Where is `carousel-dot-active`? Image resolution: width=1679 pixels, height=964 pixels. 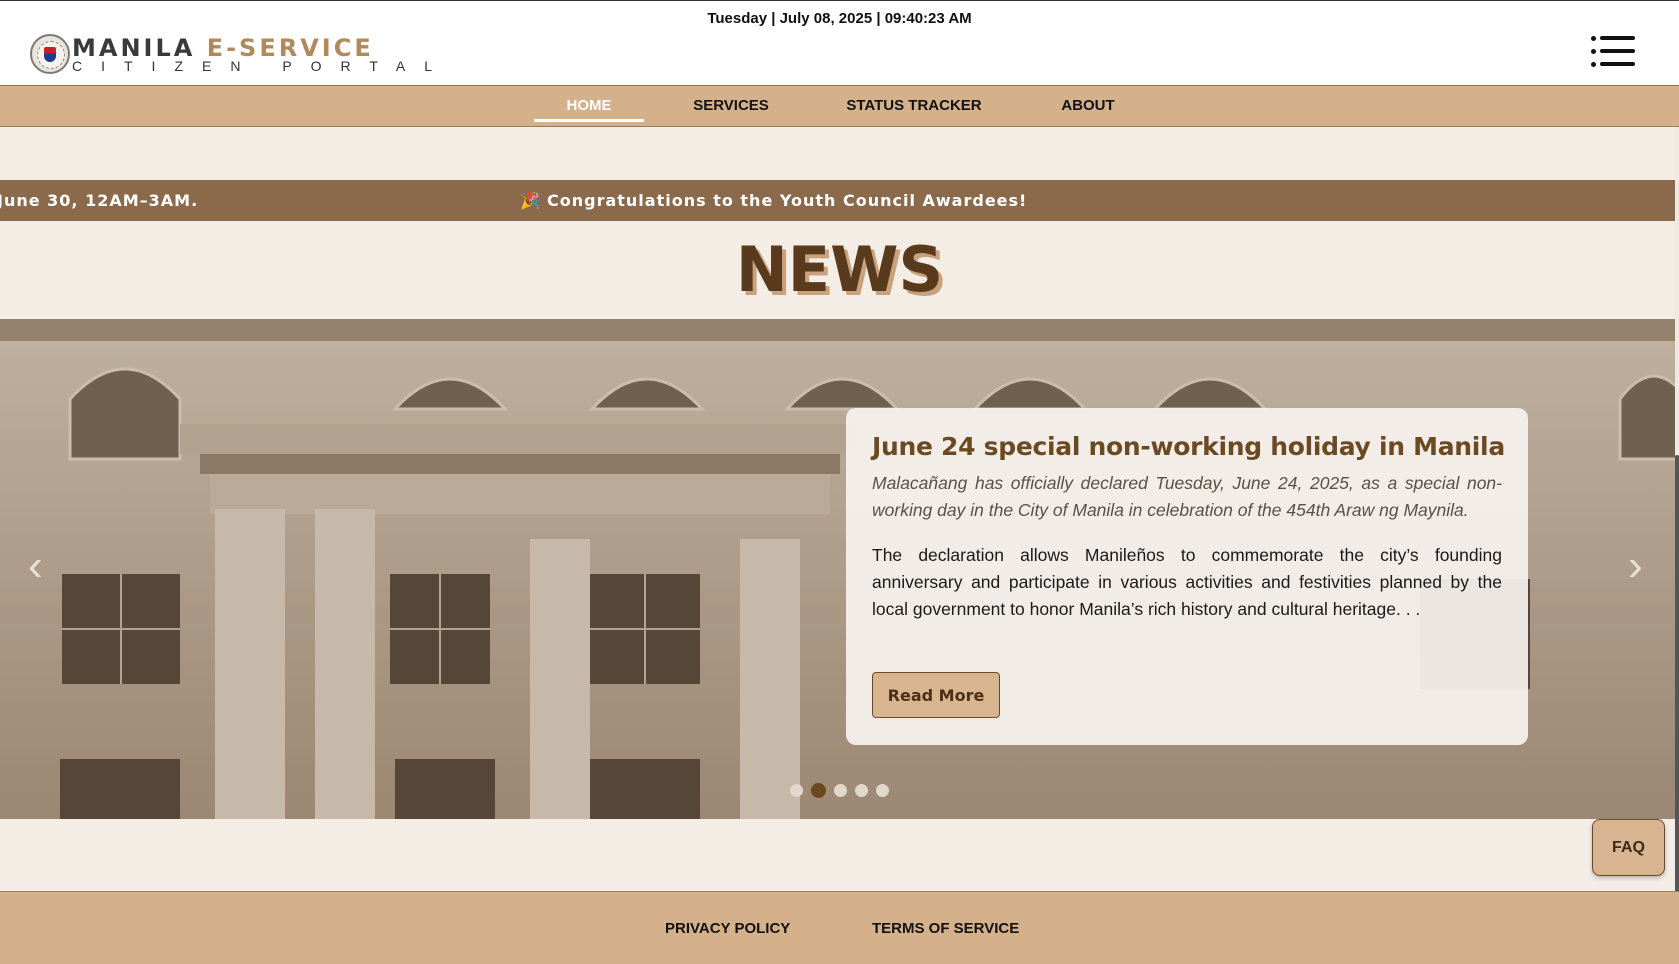 carousel-dot-active is located at coordinates (818, 790).